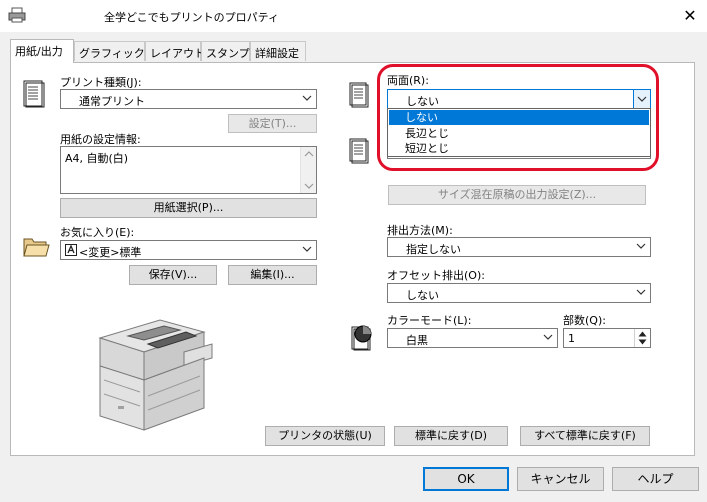  What do you see at coordinates (36, 247) in the screenshot?
I see `folder-icon` at bounding box center [36, 247].